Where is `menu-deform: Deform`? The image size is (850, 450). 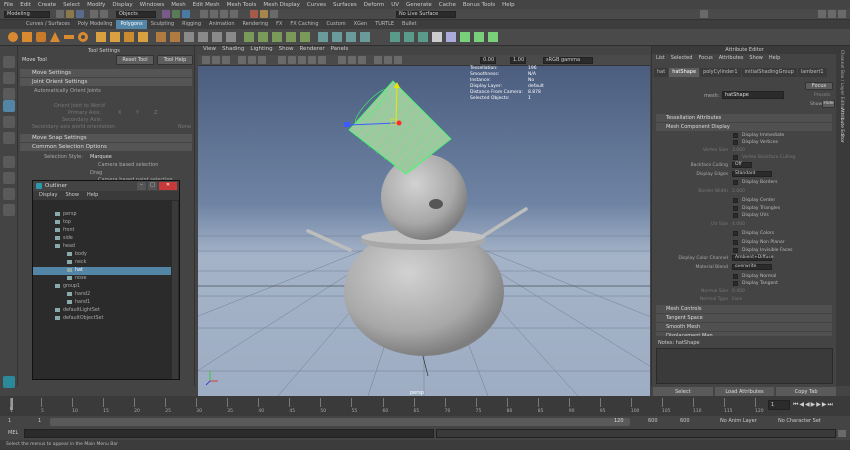 menu-deform: Deform is located at coordinates (374, 5).